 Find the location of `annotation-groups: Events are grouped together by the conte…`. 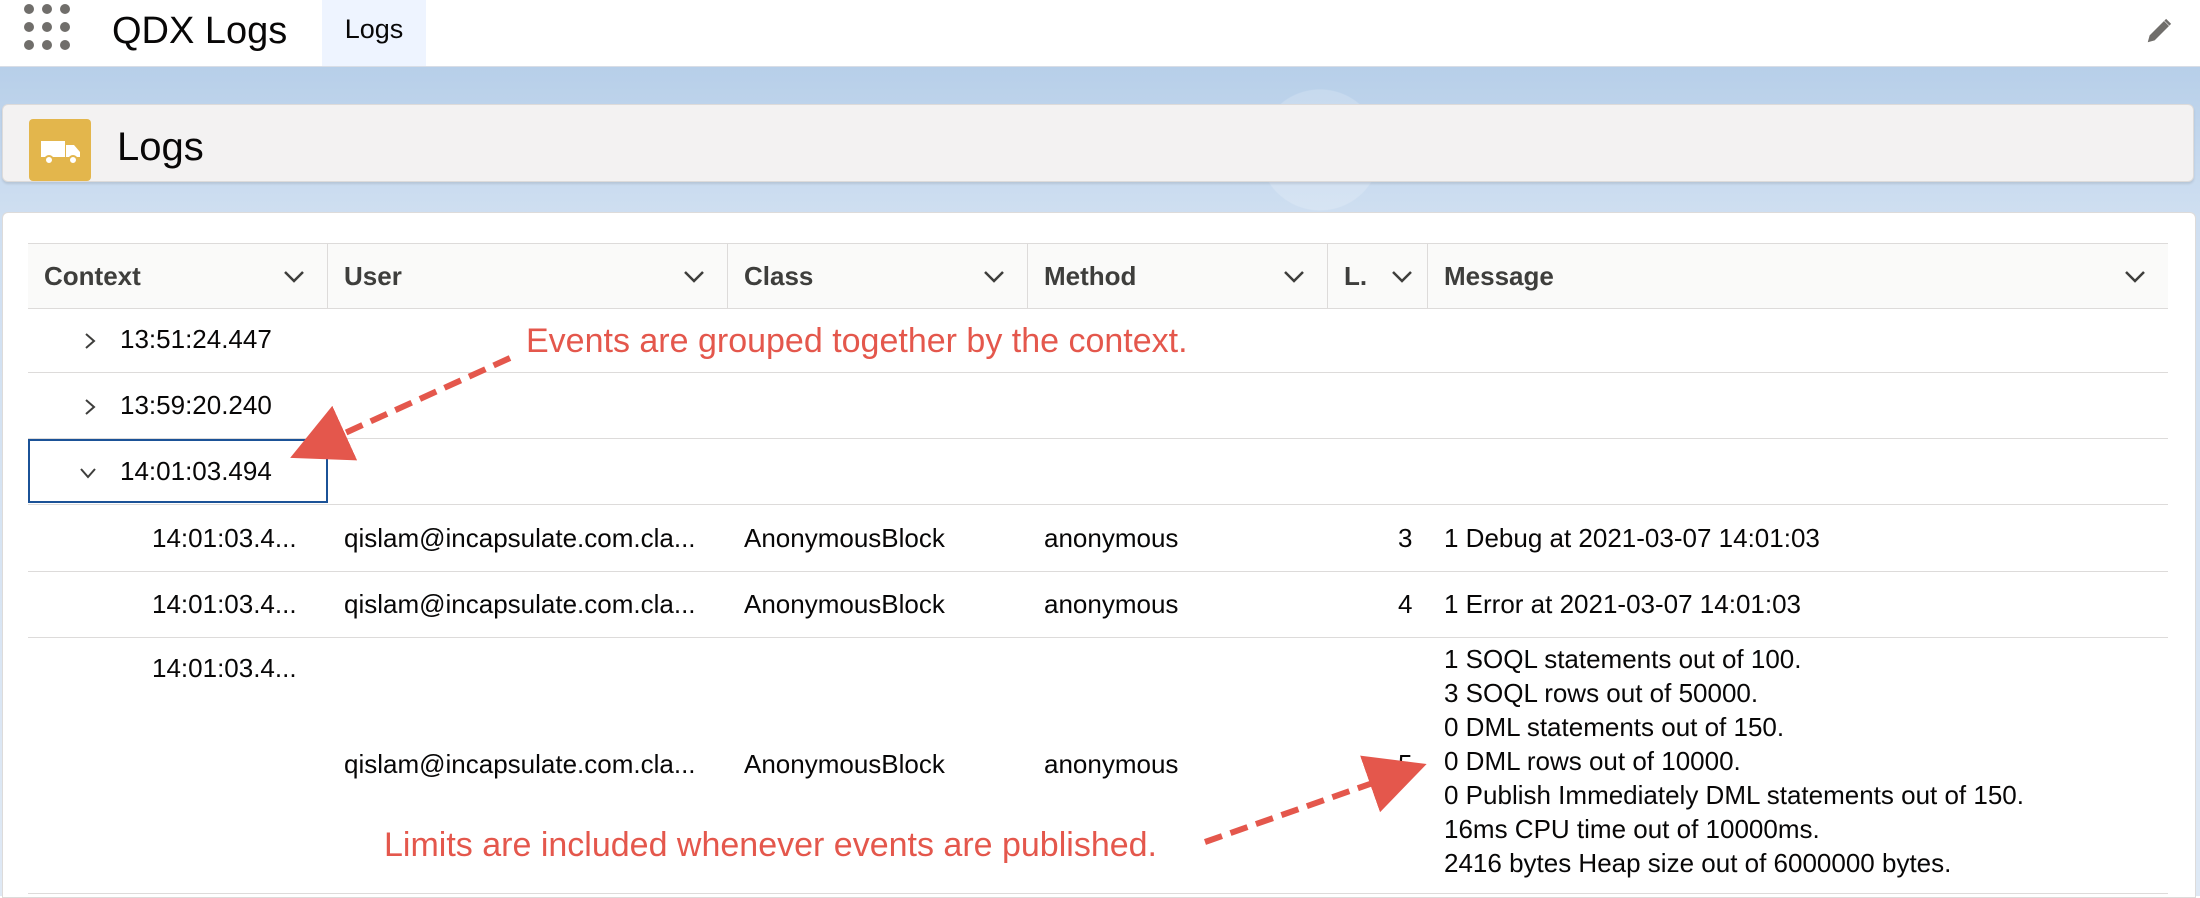

annotation-groups: Events are grouped together by the conte… is located at coordinates (857, 341).